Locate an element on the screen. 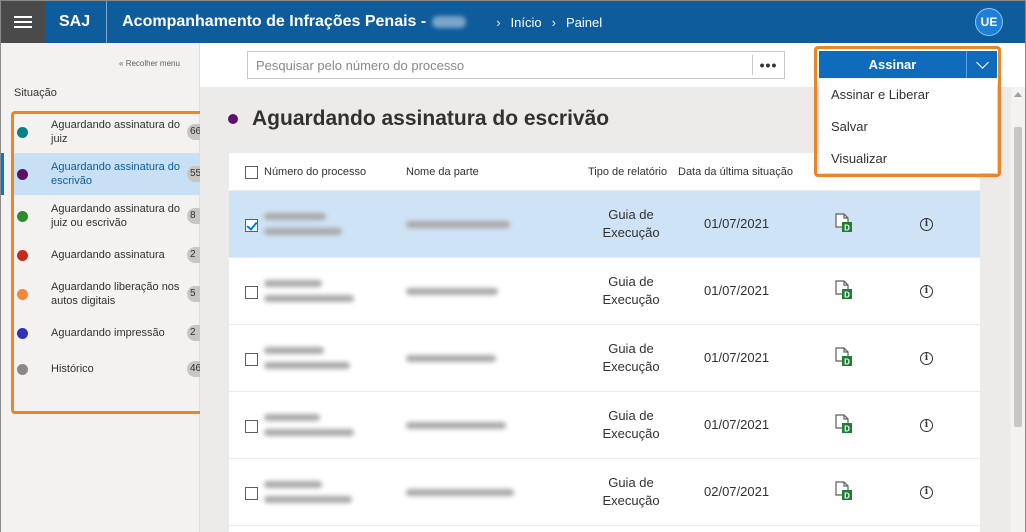  column-nome-parte: Nome da parte is located at coordinates (442, 172).